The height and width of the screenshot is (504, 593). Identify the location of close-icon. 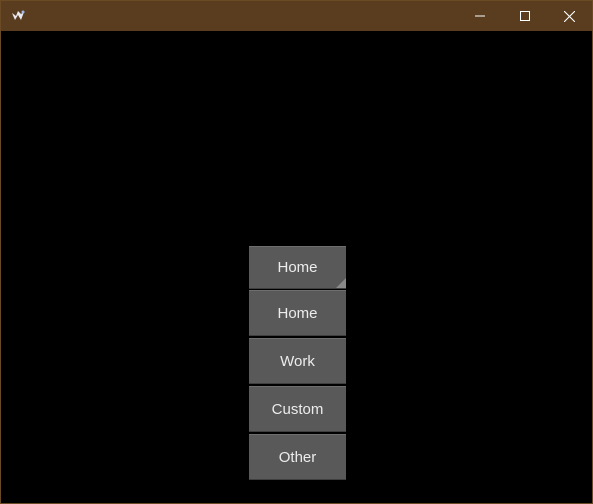
(569, 16).